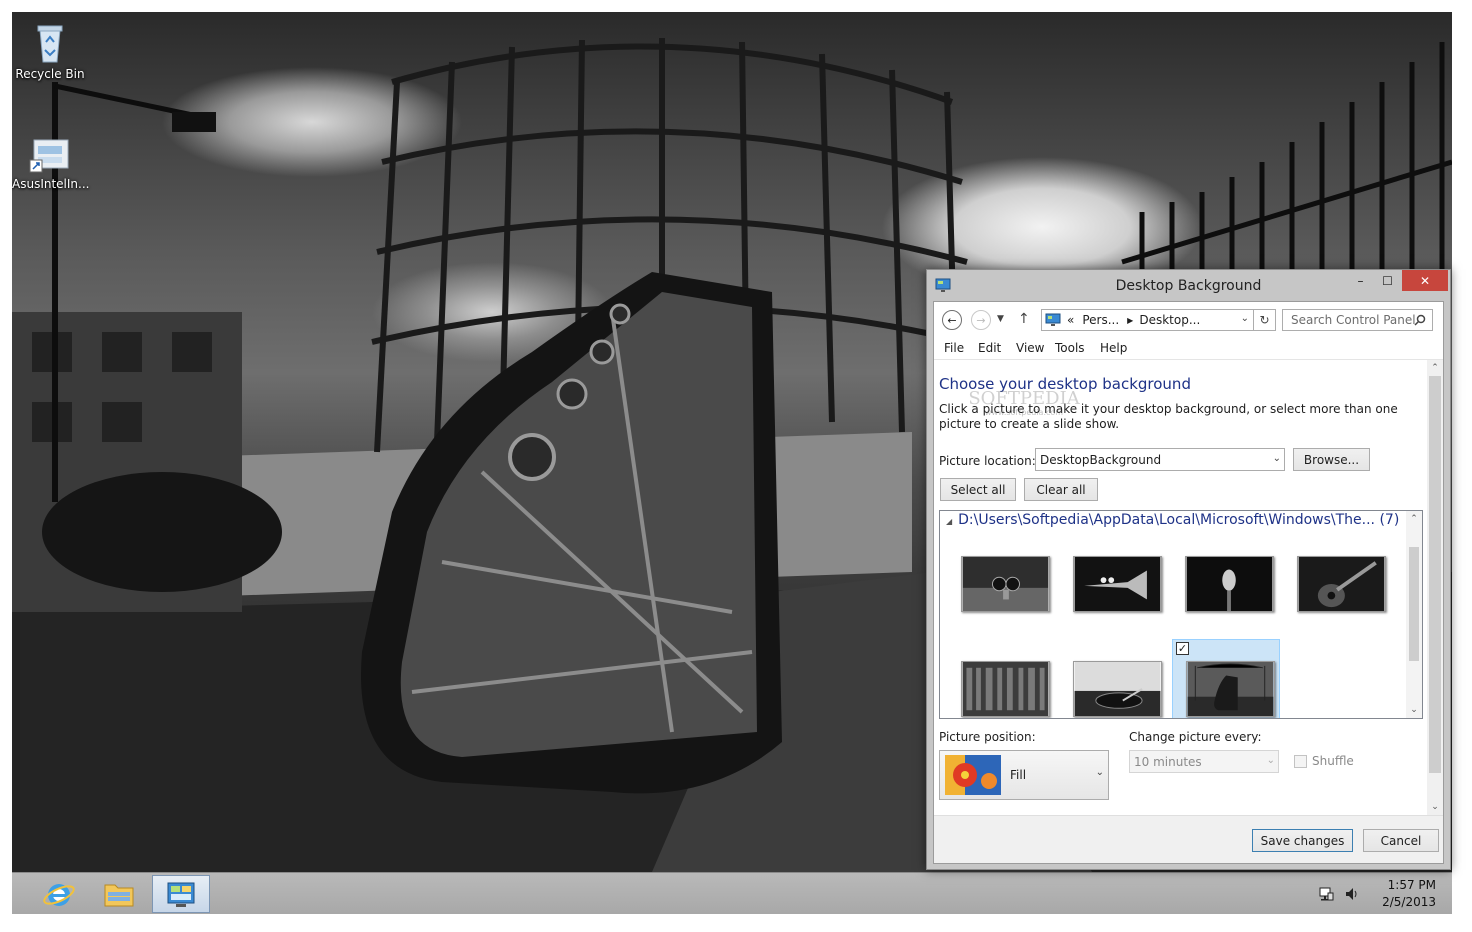  I want to click on taskbar-control-panel-button, so click(181, 894).